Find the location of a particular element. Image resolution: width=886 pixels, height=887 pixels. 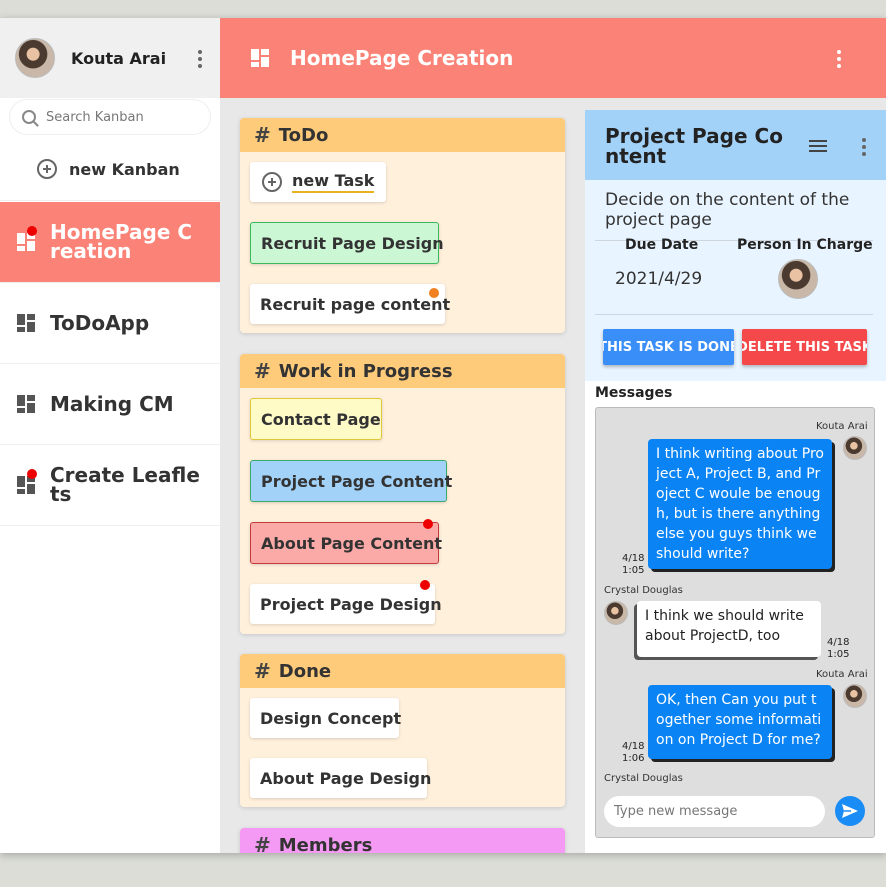

sidebar-item-label: ToDoApp is located at coordinates (100, 322).